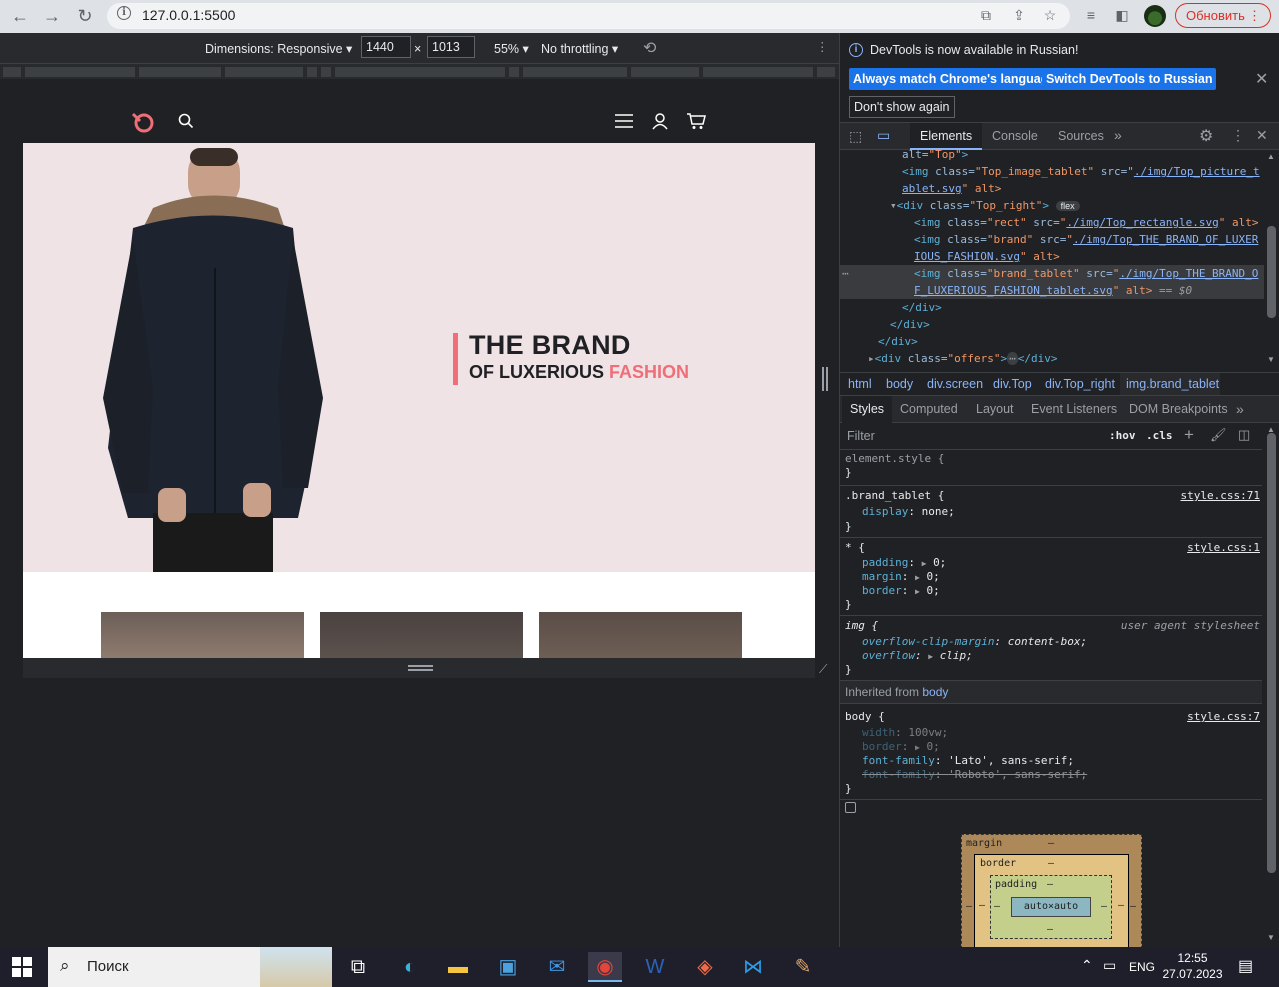 Image resolution: width=1279 pixels, height=987 pixels. What do you see at coordinates (871, 358) in the screenshot?
I see `expand-triangle-icon: ▸` at bounding box center [871, 358].